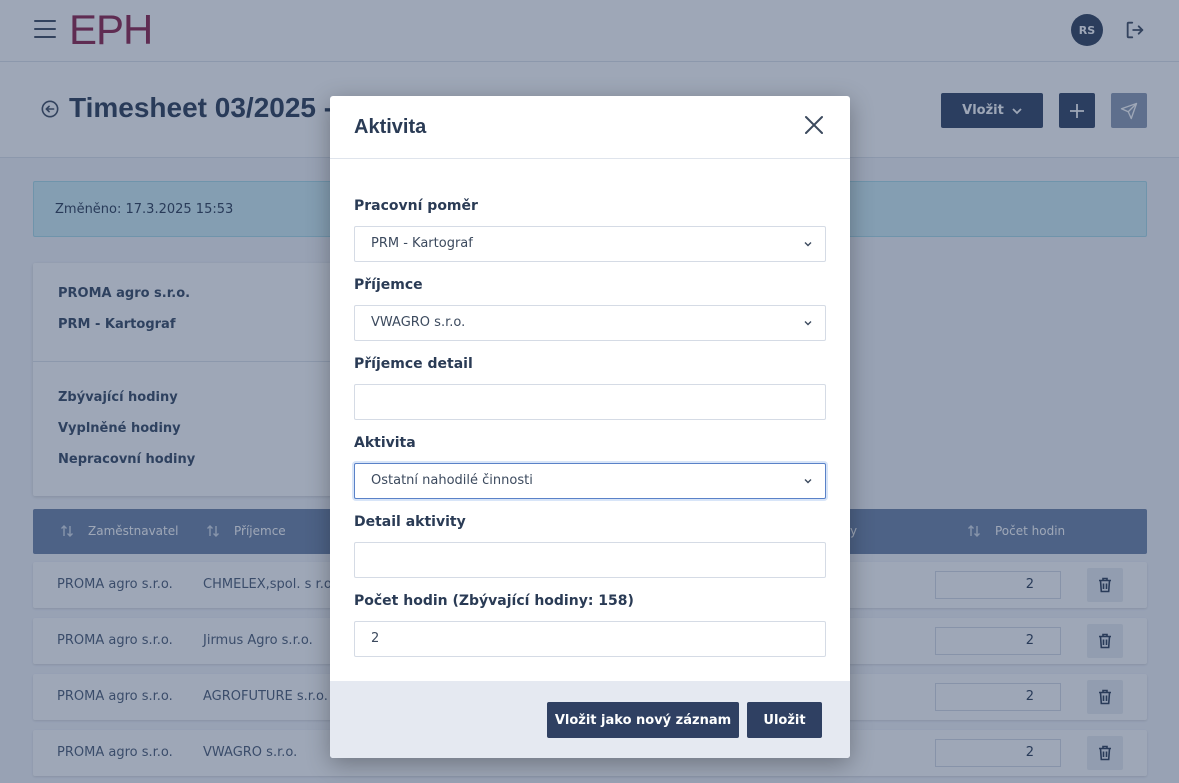  I want to click on activity-detail-label: Detail aktivity, so click(410, 522).